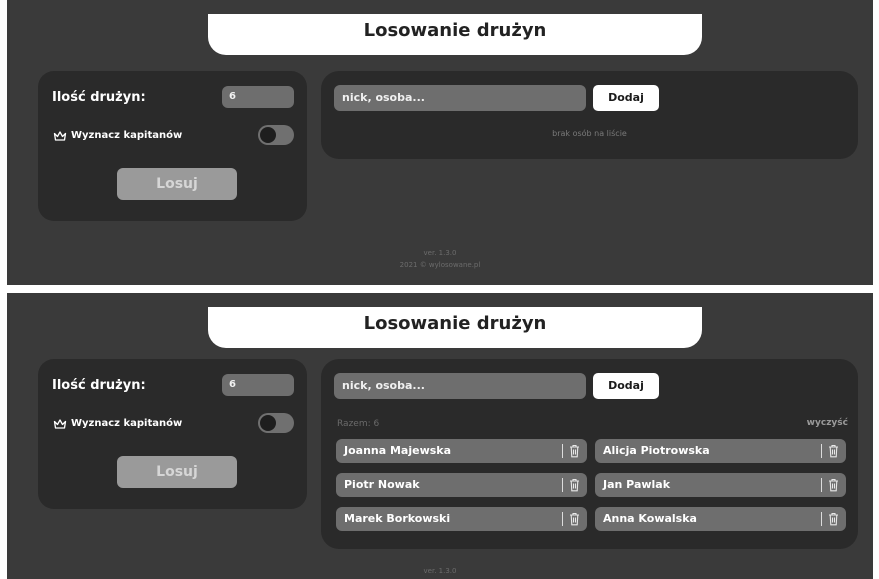 This screenshot has height=579, width=879. What do you see at coordinates (720, 519) in the screenshot?
I see `person-item: Anna Kowalska` at bounding box center [720, 519].